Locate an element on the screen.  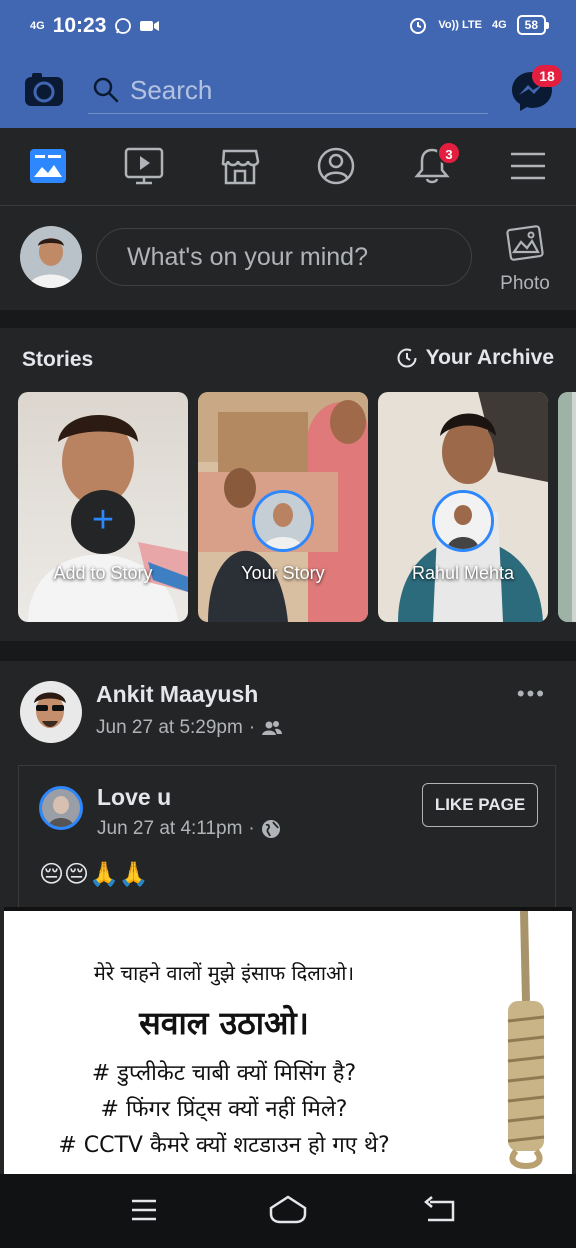
composer: What's on your mind? Photo is located at coordinates (288, 258).